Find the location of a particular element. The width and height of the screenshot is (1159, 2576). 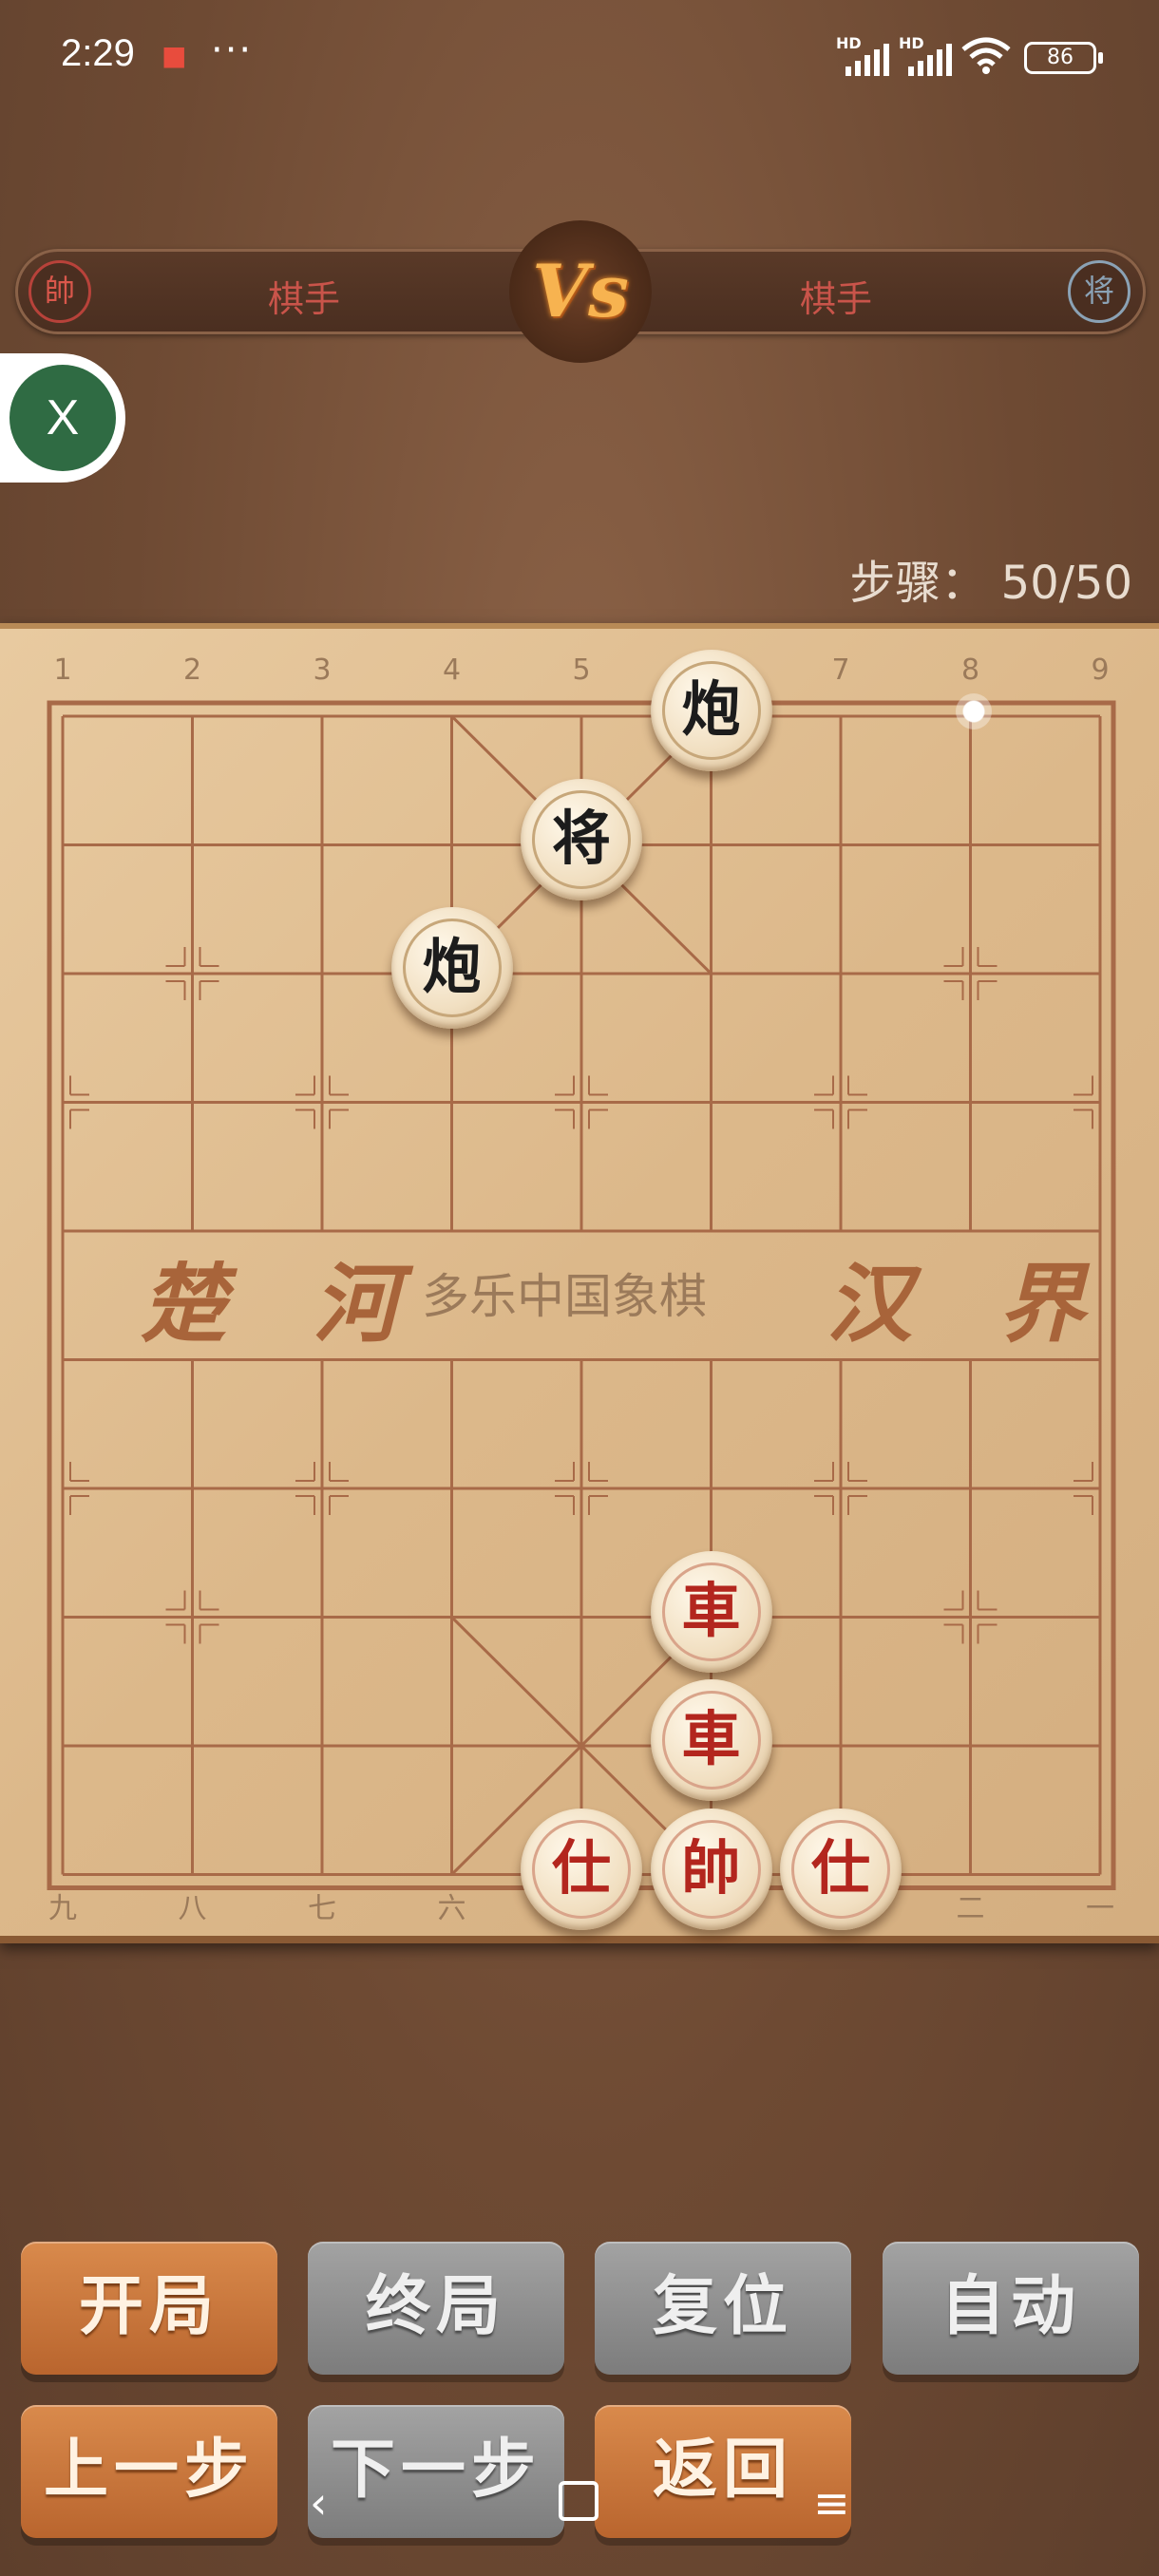

column-number-top: 1 is located at coordinates (62, 670).